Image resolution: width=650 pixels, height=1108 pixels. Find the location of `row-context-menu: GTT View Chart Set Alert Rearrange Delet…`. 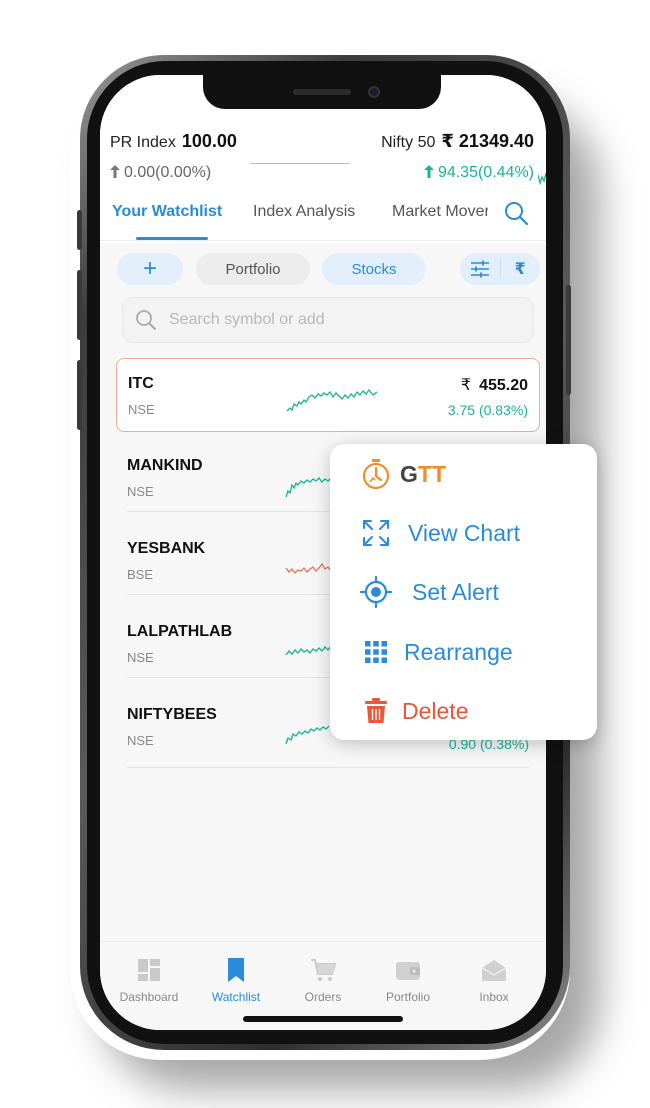

row-context-menu: GTT View Chart Set Alert Rearrange Delet… is located at coordinates (463, 592).